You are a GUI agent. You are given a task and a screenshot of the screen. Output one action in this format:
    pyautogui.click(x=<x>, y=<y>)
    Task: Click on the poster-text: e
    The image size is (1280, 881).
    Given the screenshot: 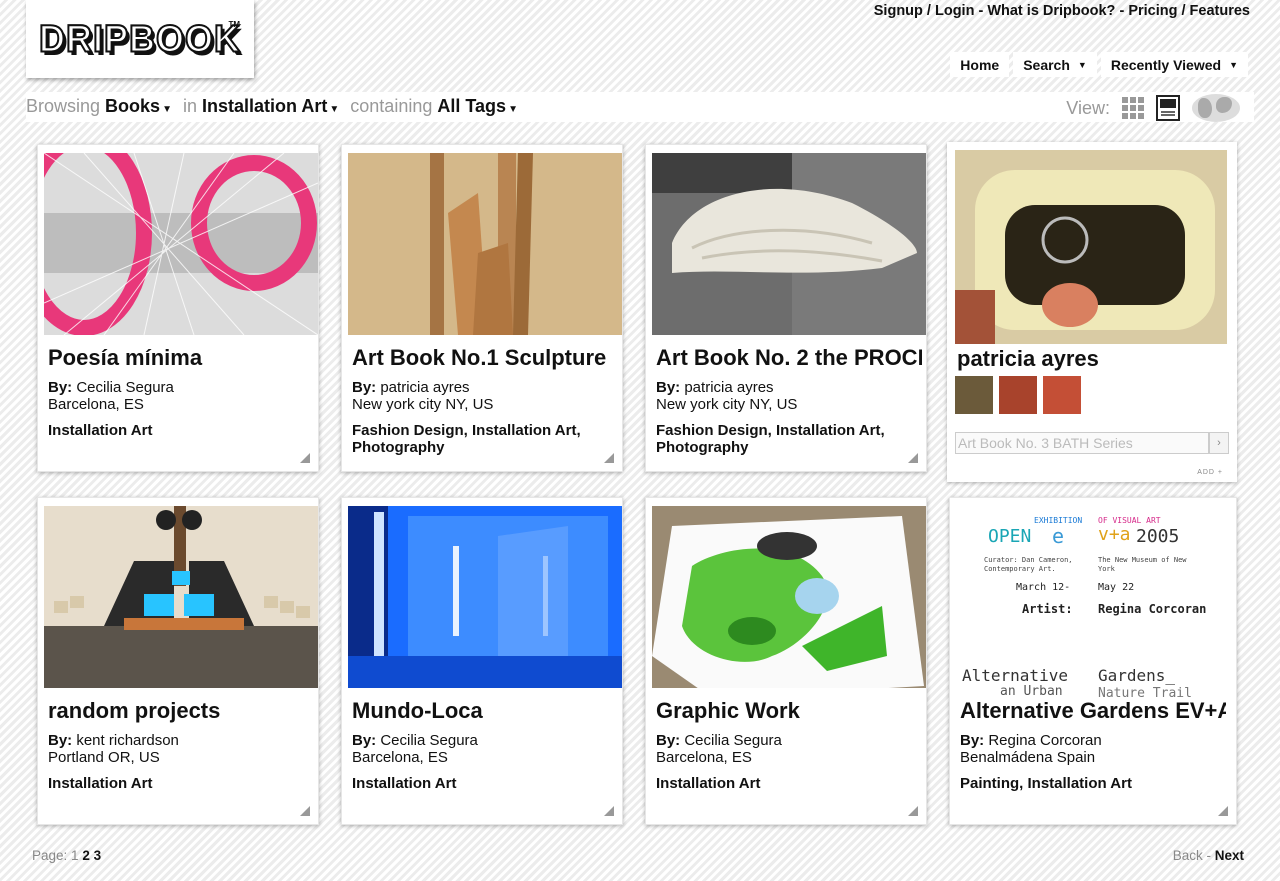 What is the action you would take?
    pyautogui.click(x=1058, y=536)
    